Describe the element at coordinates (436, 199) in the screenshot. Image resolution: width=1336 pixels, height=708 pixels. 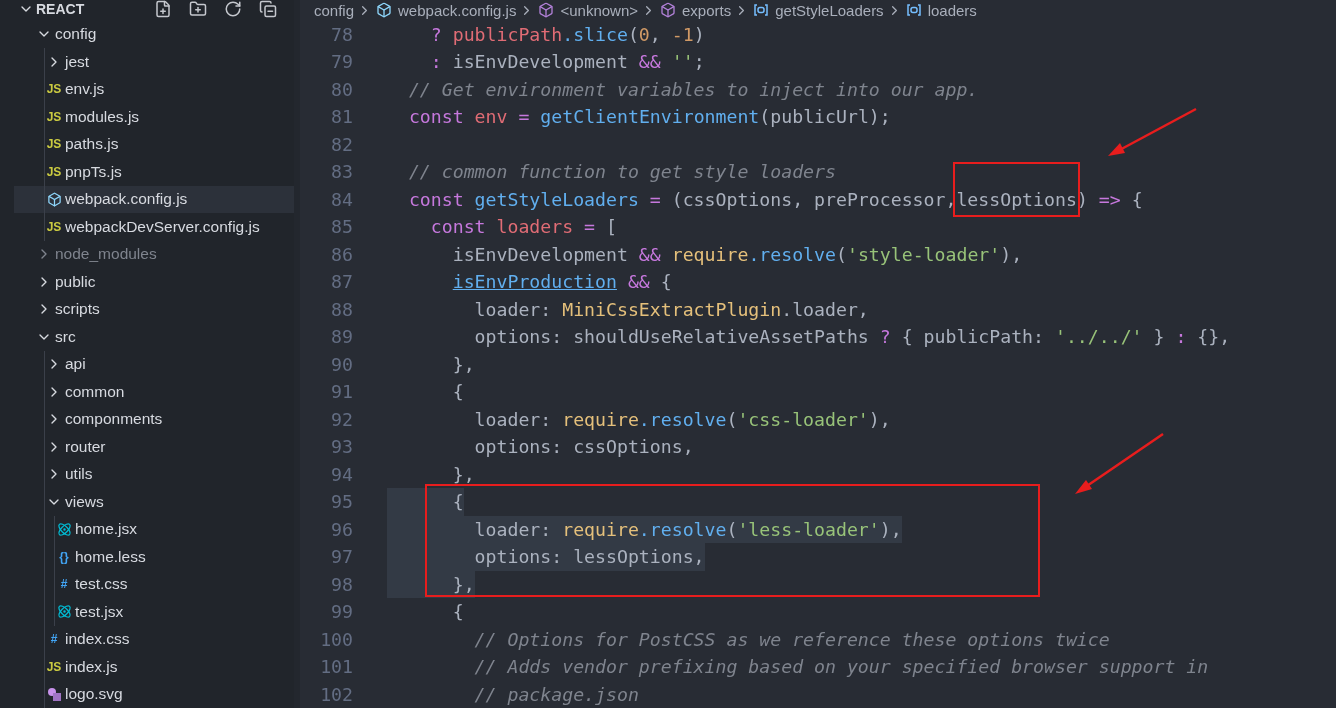
I see `code-token: const` at that location.